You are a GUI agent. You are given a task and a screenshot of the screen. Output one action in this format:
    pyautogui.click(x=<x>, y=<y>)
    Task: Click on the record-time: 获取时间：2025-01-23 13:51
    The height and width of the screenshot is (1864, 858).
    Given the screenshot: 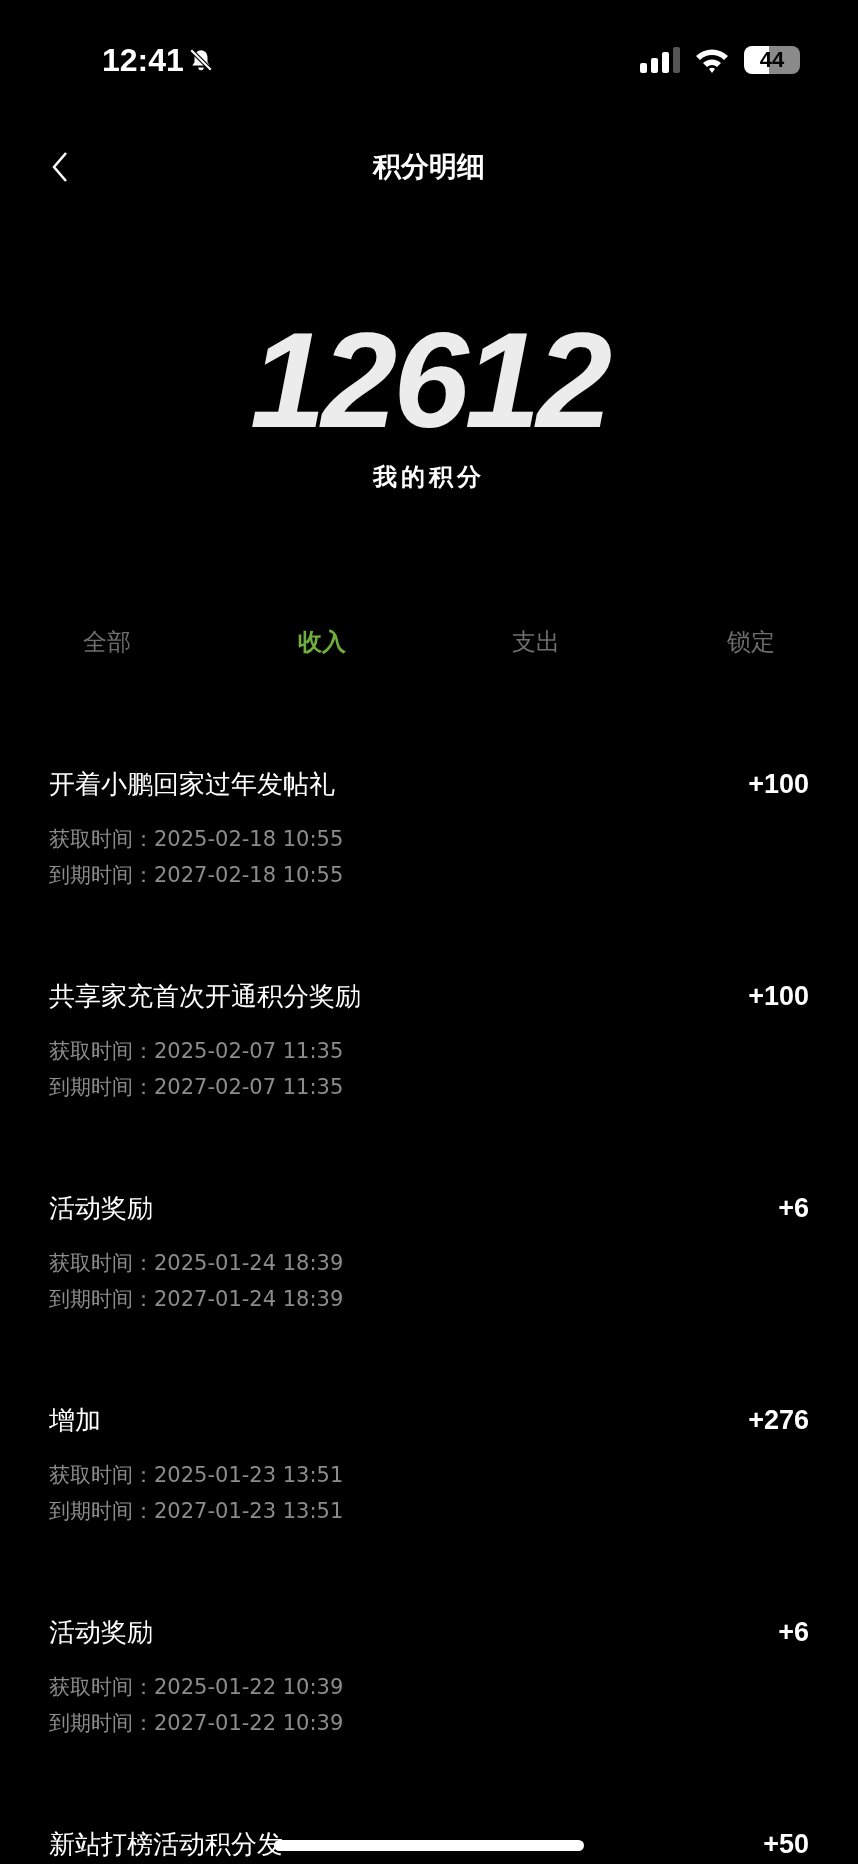 What is the action you would take?
    pyautogui.click(x=196, y=1475)
    